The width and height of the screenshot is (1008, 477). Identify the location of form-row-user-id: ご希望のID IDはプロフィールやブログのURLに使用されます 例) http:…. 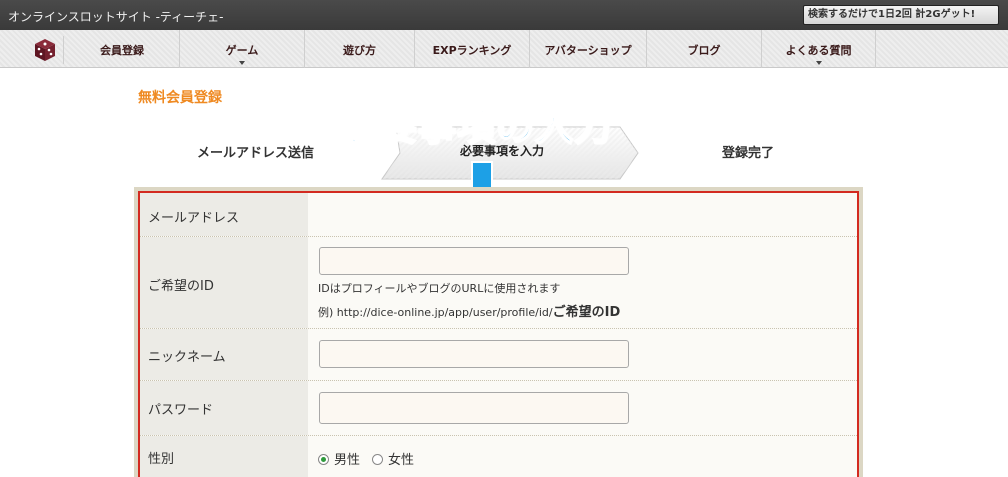
(498, 283).